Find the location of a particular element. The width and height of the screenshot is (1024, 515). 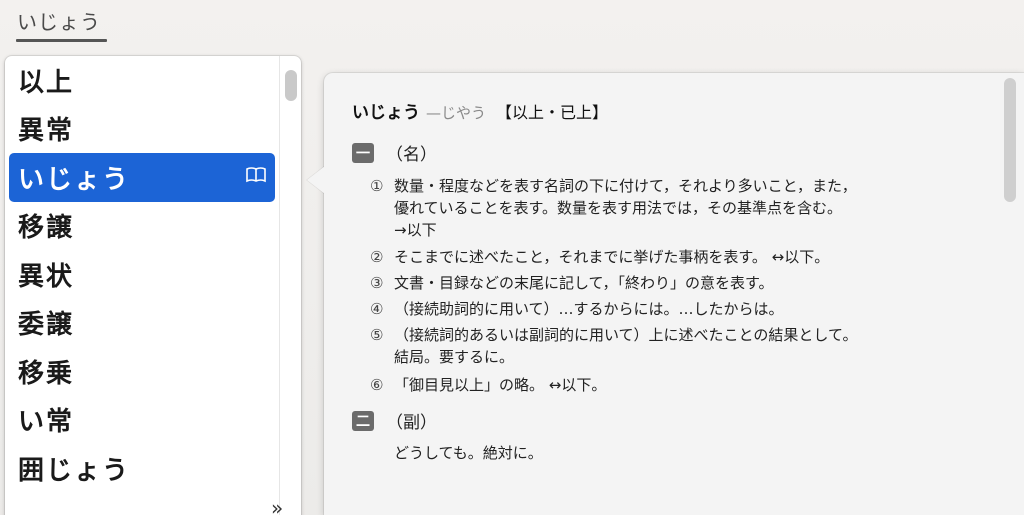

candidate-divider is located at coordinates (279, 285).